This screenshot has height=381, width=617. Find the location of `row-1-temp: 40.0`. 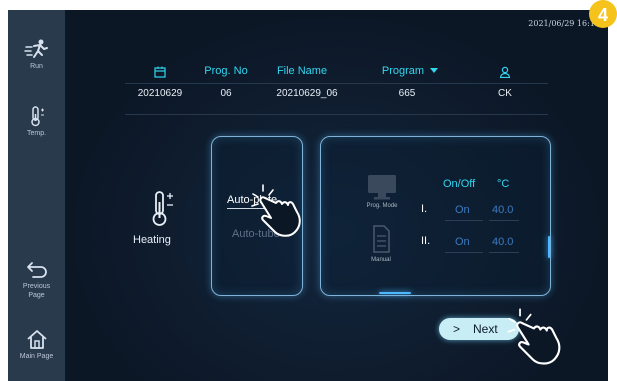

row-1-temp: 40.0 is located at coordinates (502, 210).